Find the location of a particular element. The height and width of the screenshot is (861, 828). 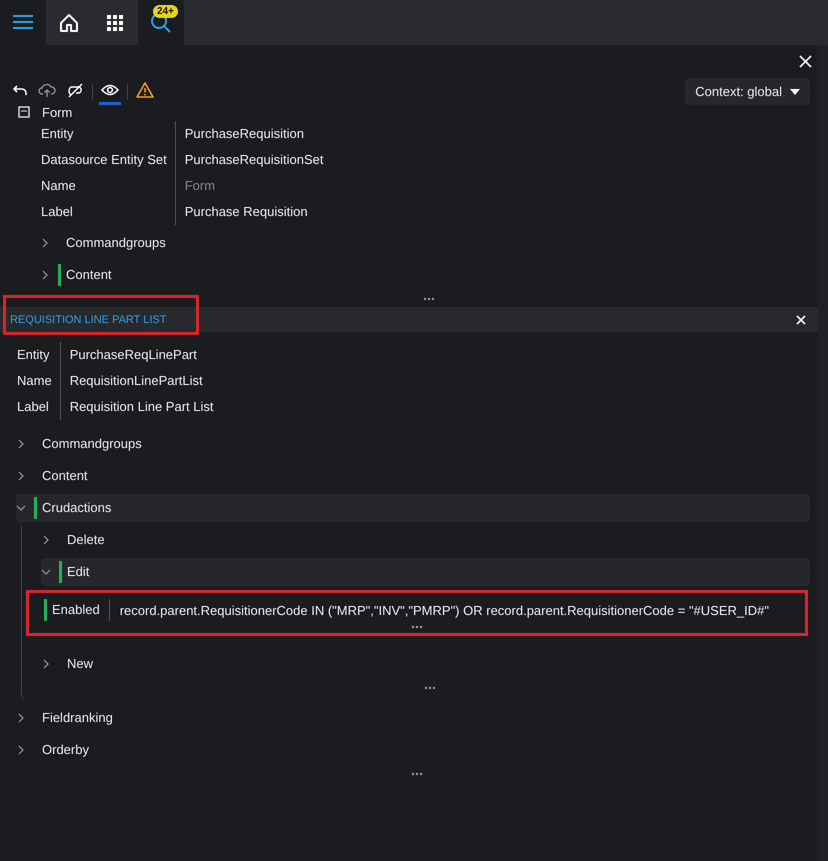

tree-node: Crudactions is located at coordinates (413, 508).